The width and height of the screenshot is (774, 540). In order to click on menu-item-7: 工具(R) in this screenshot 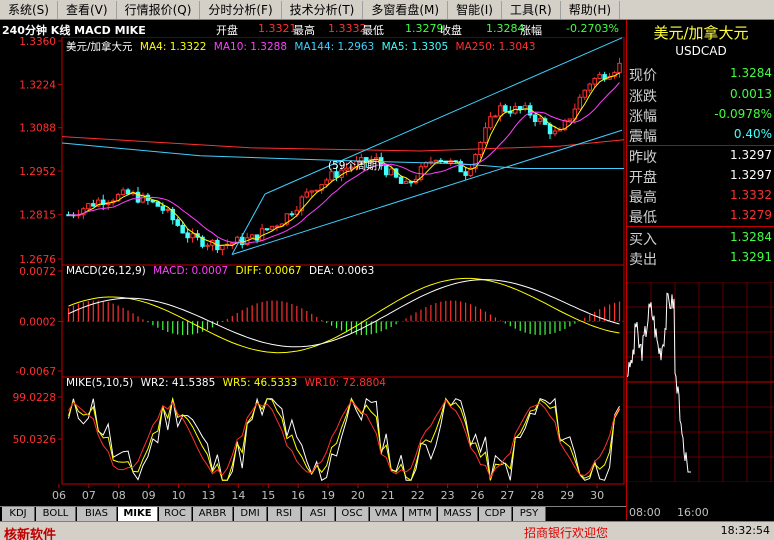, I will do `click(531, 9)`.